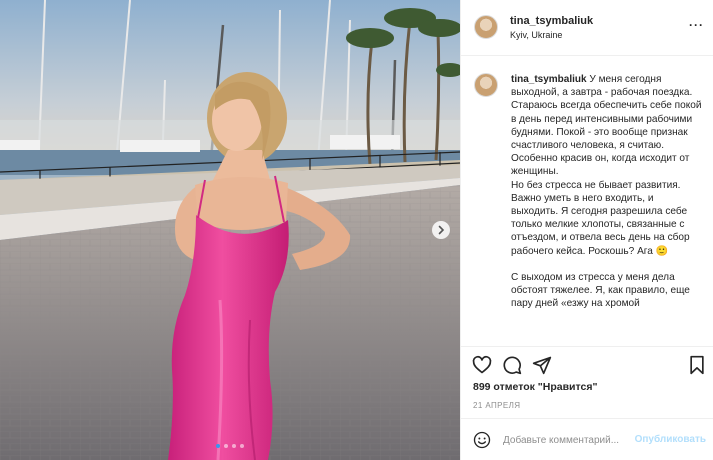 The height and width of the screenshot is (460, 713). I want to click on like-button, so click(482, 367).